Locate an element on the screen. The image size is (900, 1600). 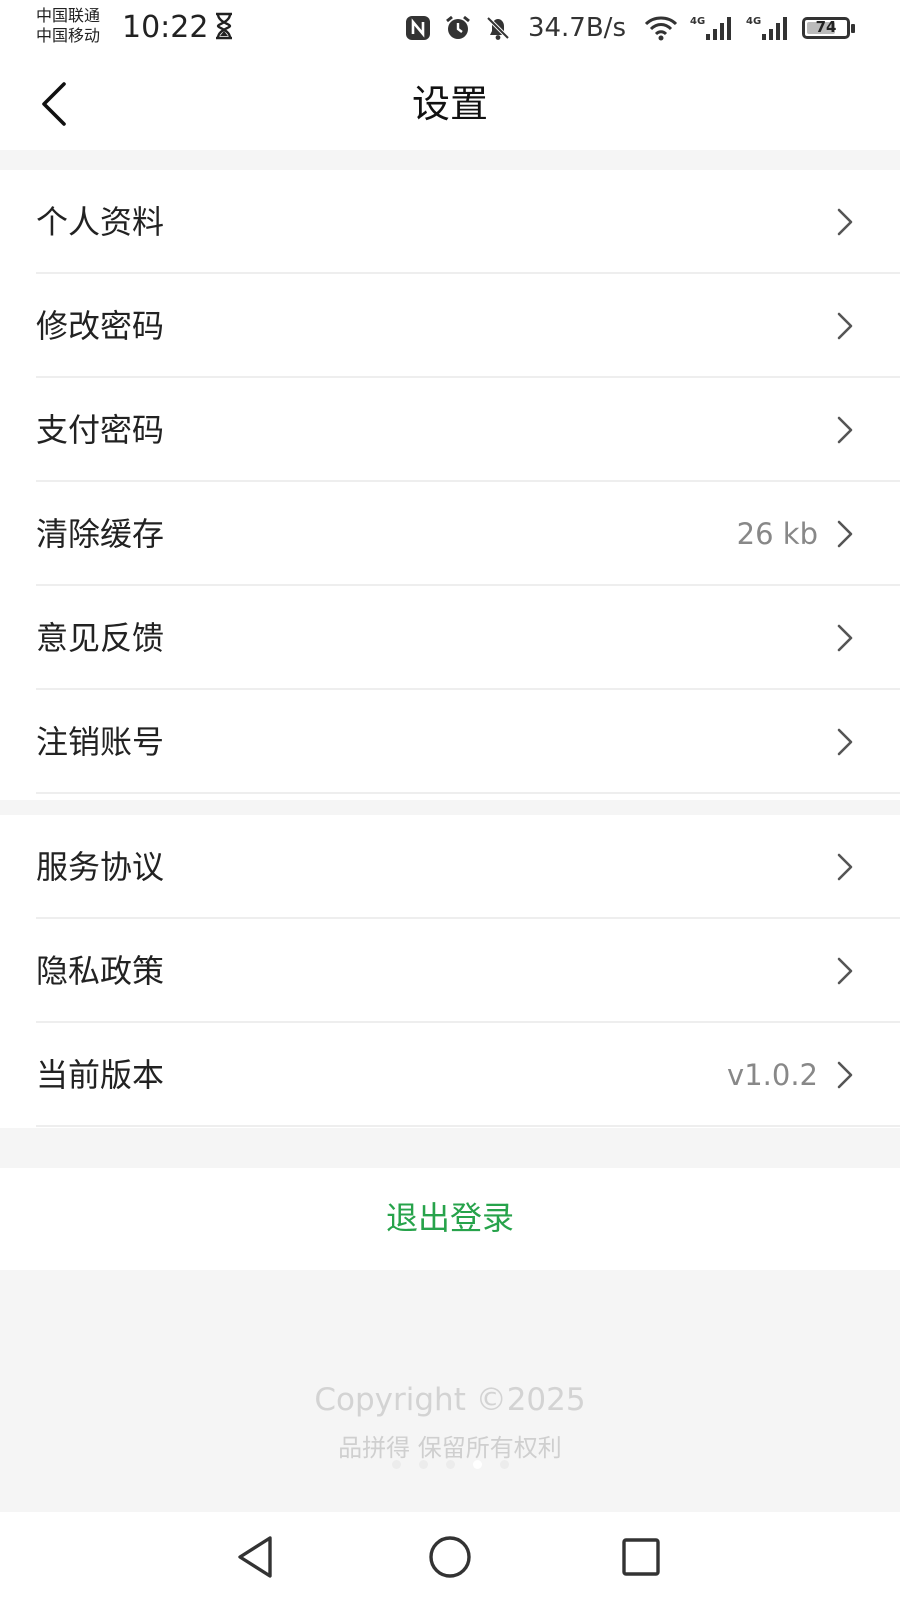
carrier-2: 中国移动 is located at coordinates (68, 35).